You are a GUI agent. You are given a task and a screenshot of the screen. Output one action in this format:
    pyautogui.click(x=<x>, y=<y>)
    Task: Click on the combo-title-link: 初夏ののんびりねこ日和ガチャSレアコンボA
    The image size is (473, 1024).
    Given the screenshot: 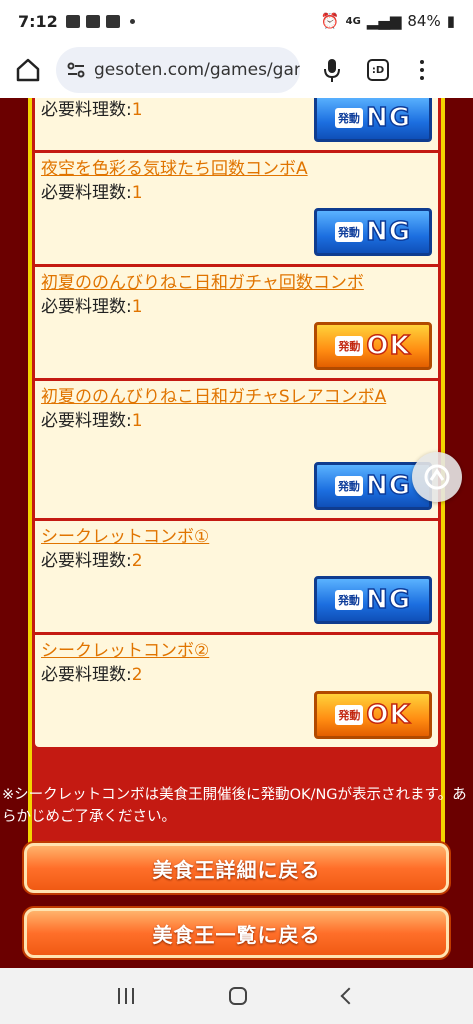 What is the action you would take?
    pyautogui.click(x=232, y=395)
    